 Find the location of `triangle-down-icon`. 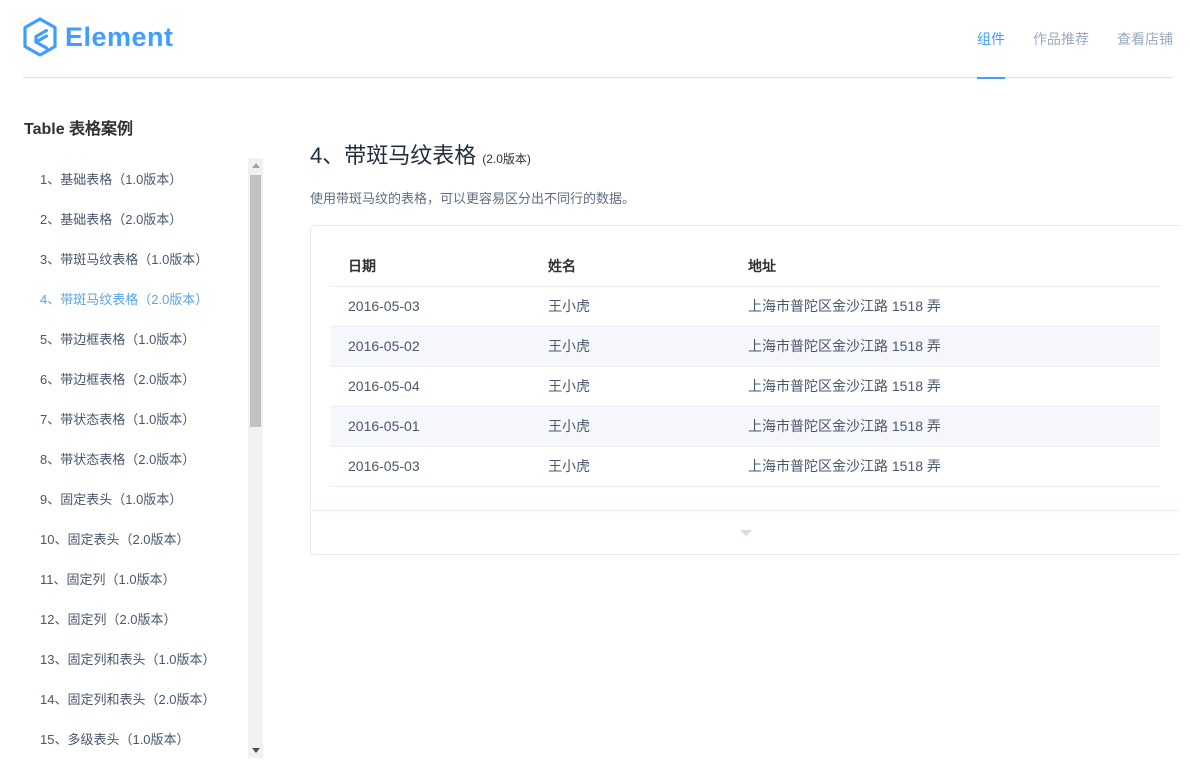

triangle-down-icon is located at coordinates (255, 750).